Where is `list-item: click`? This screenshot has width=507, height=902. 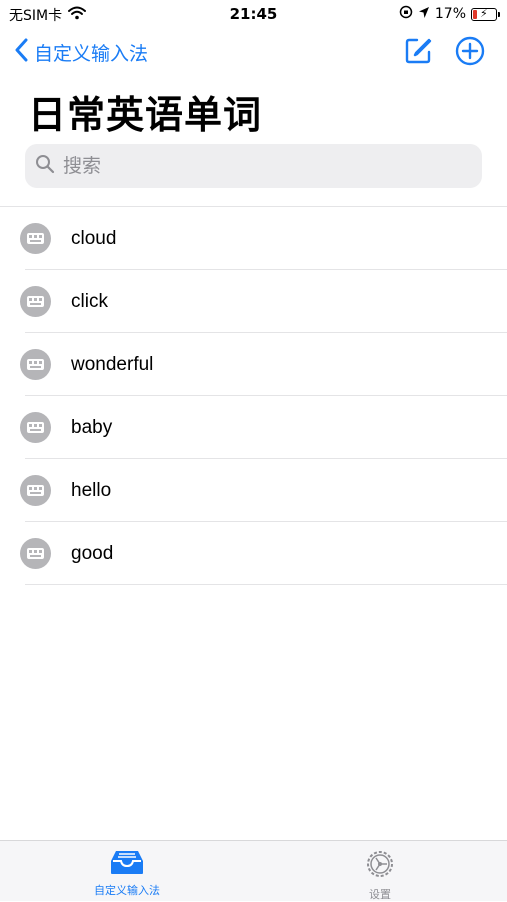
list-item: click is located at coordinates (253, 301).